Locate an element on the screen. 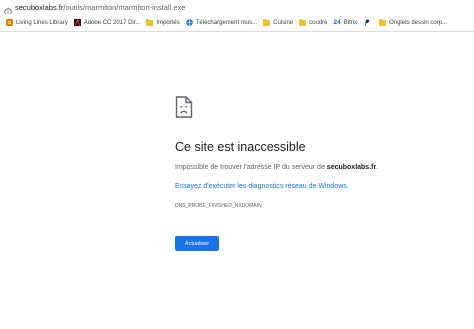 The image size is (474, 329). url-domain: secuboxlabs.fr is located at coordinates (39, 7).